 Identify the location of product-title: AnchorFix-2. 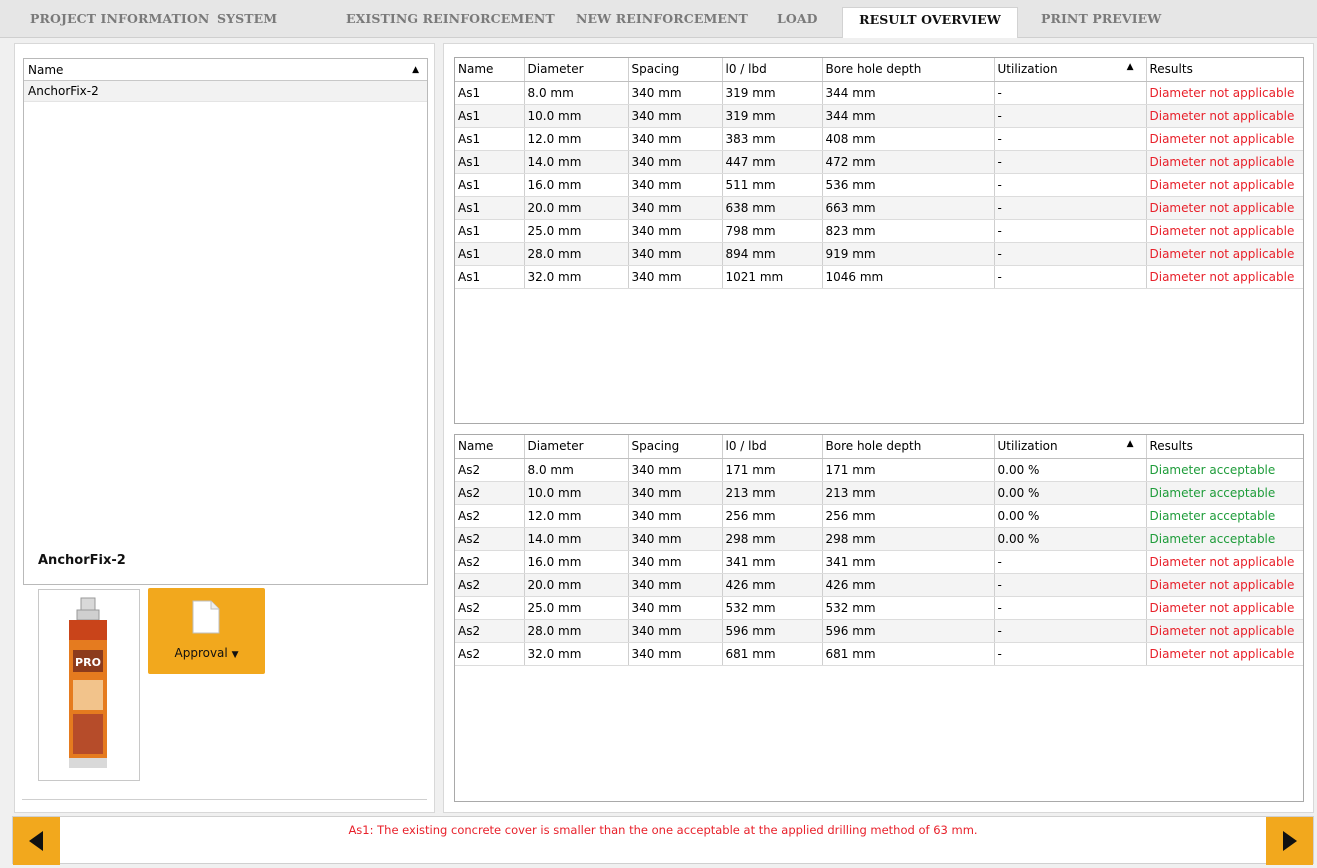
(82, 560).